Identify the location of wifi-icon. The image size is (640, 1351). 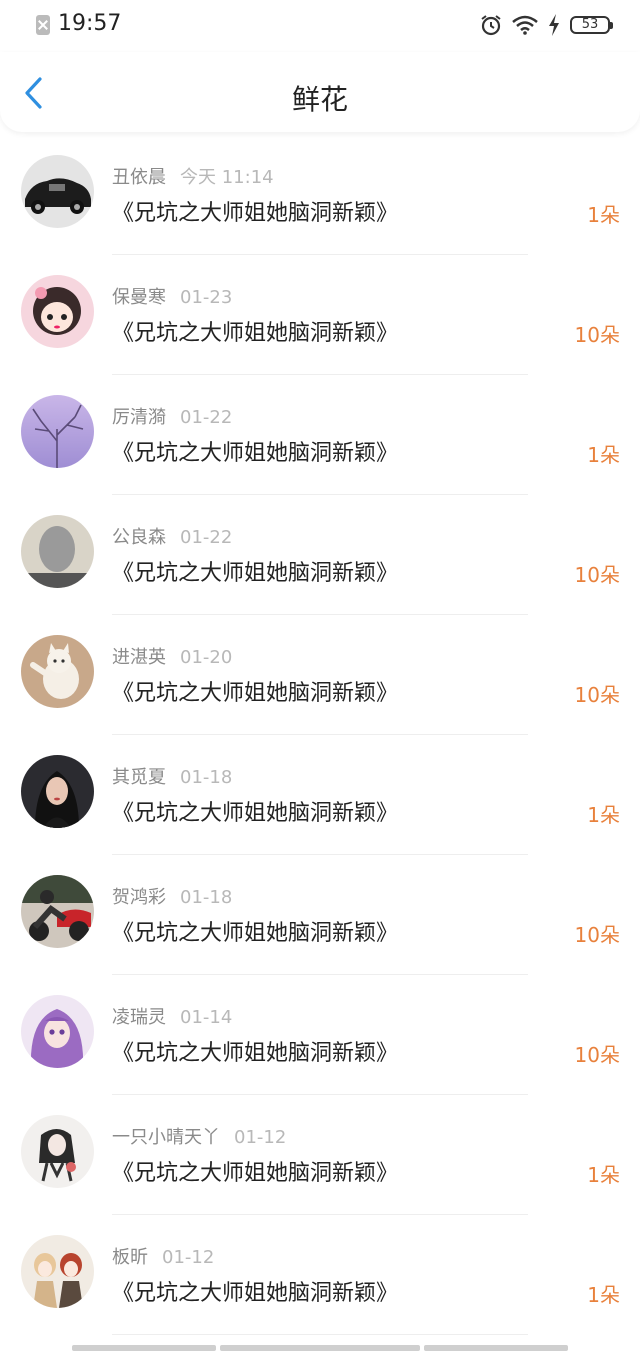
(525, 25).